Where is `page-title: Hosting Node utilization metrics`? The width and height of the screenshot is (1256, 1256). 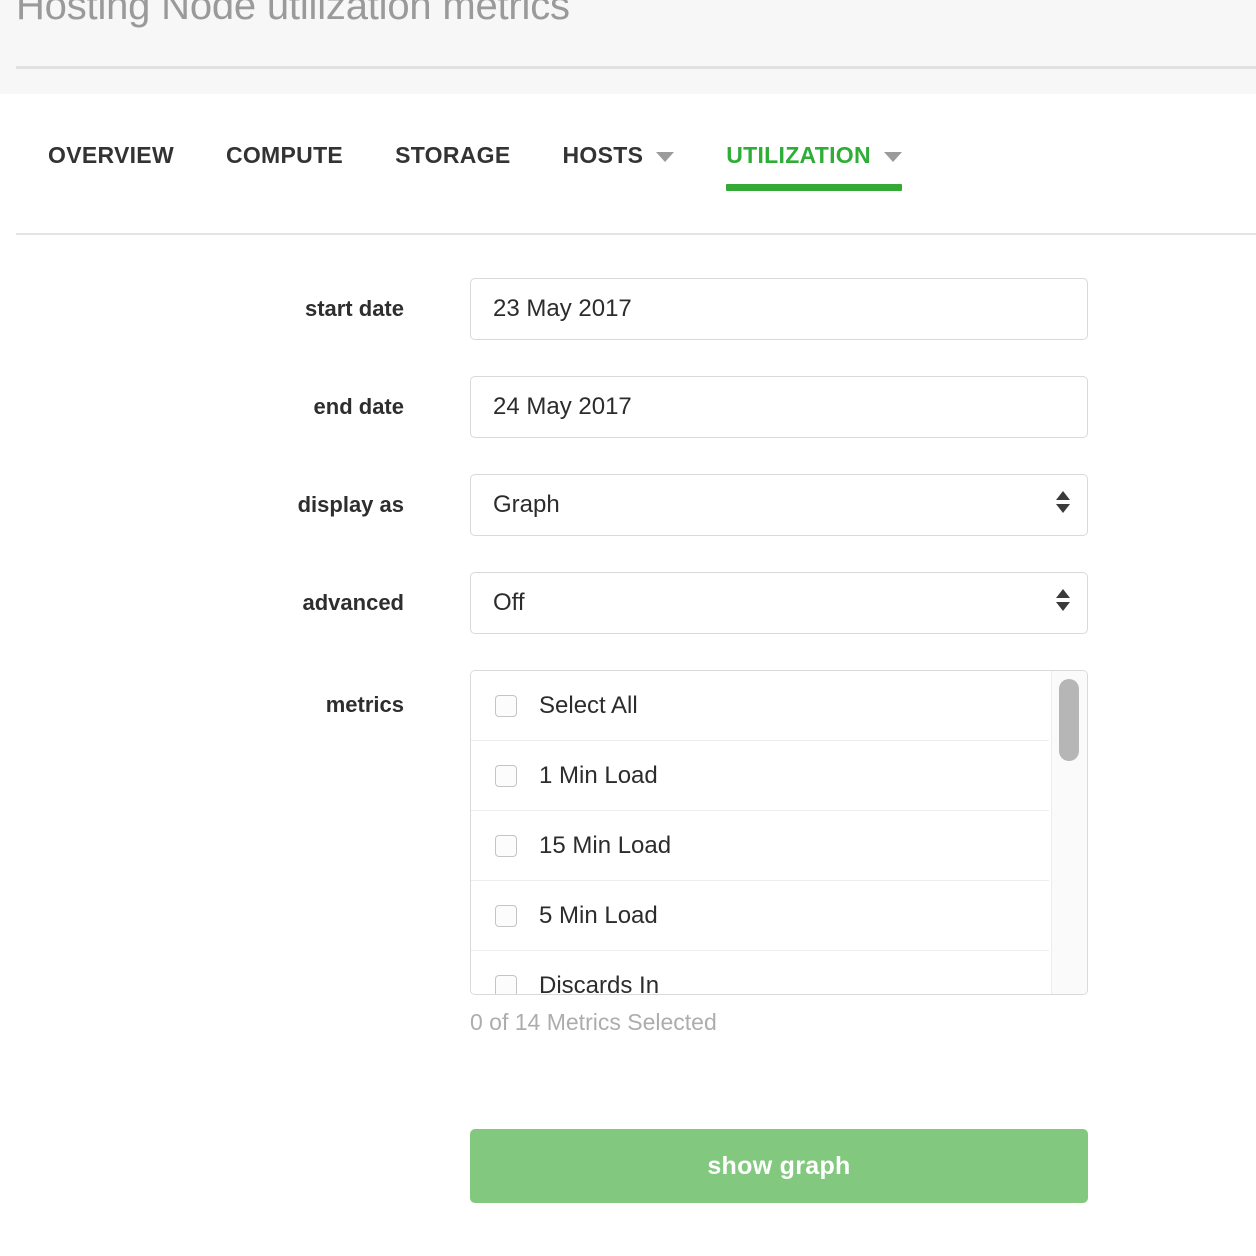 page-title: Hosting Node utilization metrics is located at coordinates (293, 14).